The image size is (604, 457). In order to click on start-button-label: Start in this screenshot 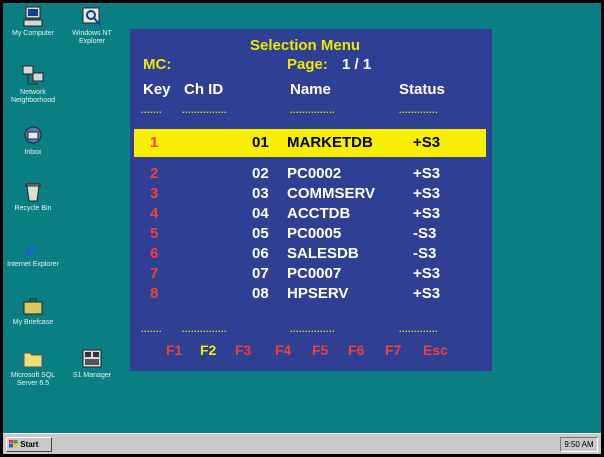, I will do `click(29, 444)`.